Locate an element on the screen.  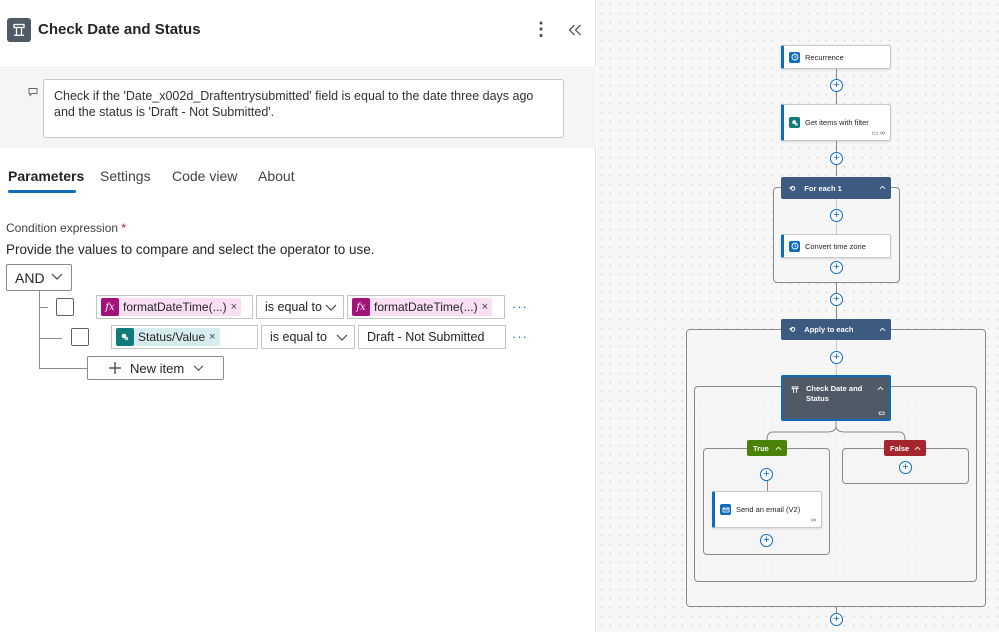
comment-icon is located at coordinates (33, 90).